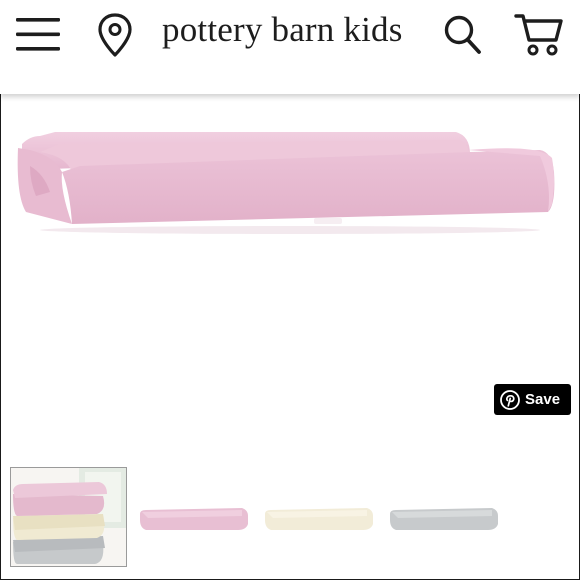 The height and width of the screenshot is (580, 580). What do you see at coordinates (539, 35) in the screenshot?
I see `shopping-cart-icon` at bounding box center [539, 35].